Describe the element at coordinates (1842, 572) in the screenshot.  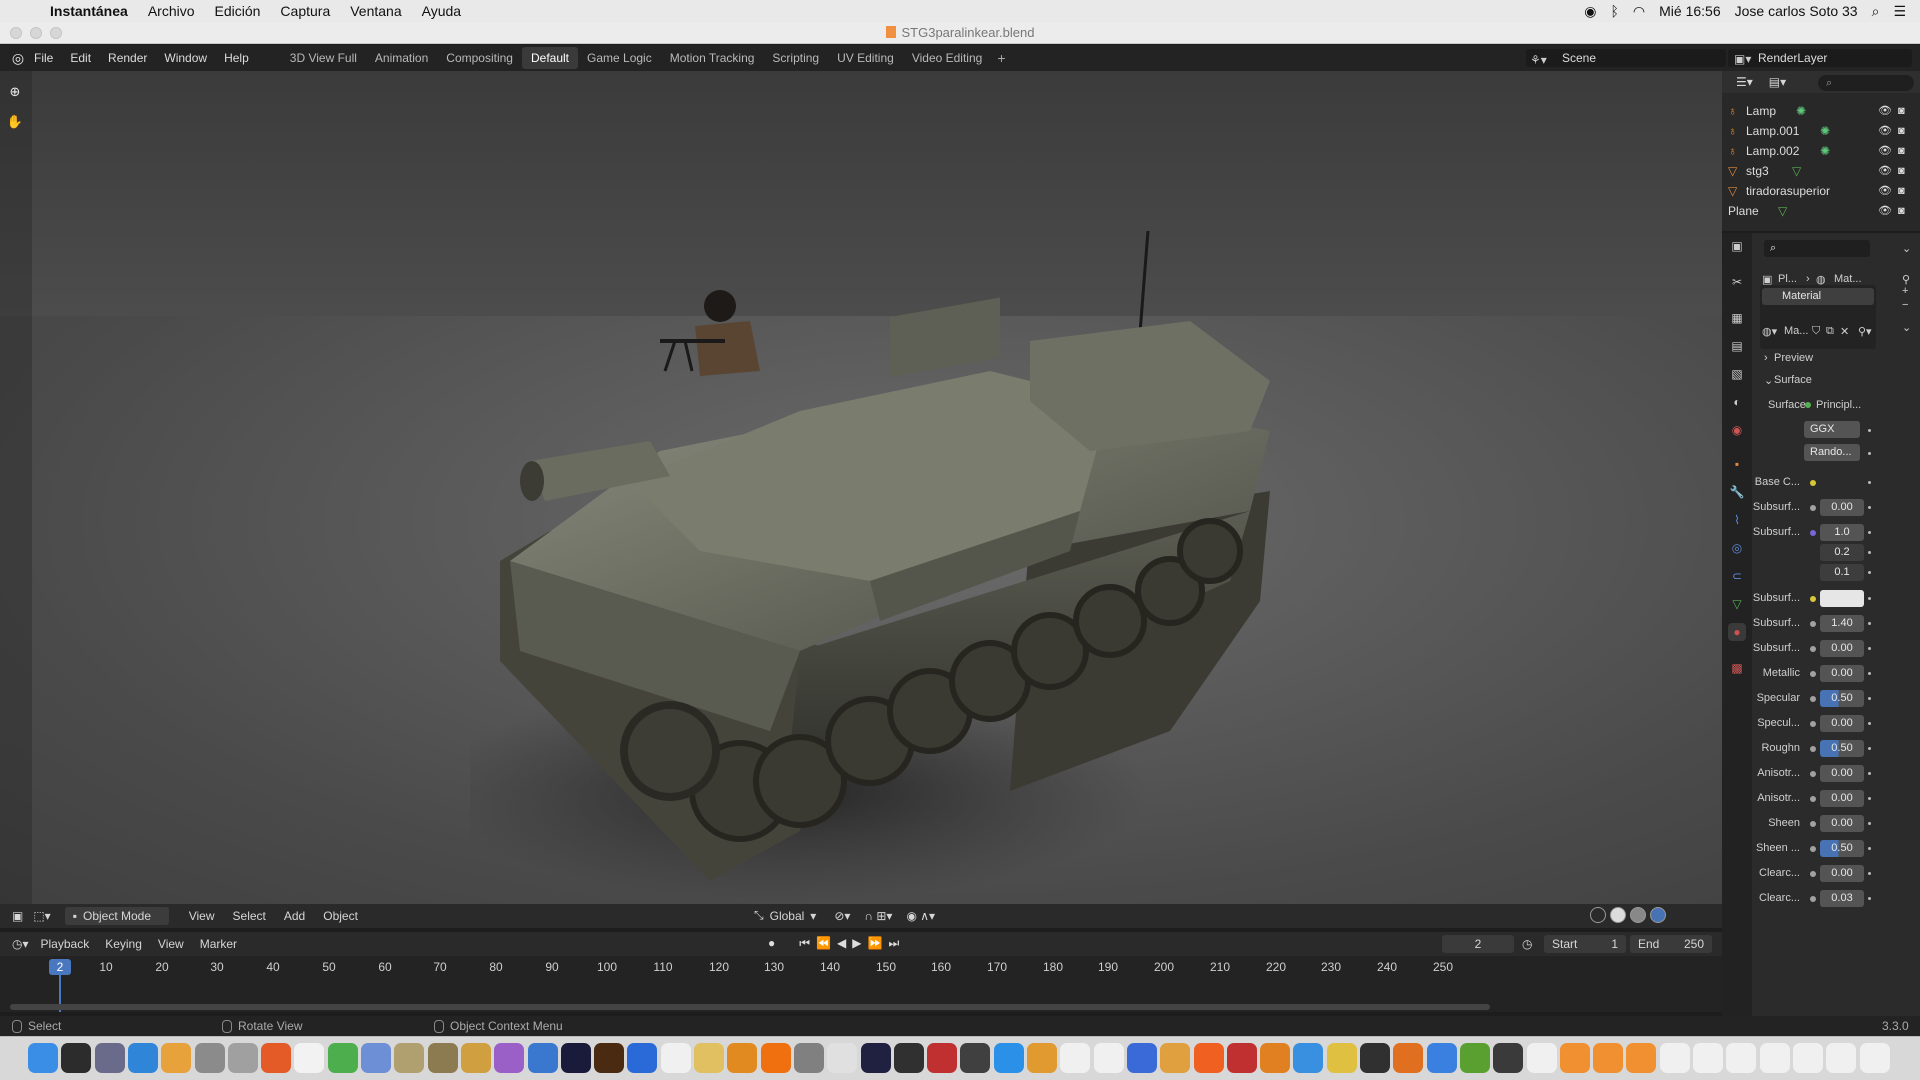
I see `field-value: 0.1` at that location.